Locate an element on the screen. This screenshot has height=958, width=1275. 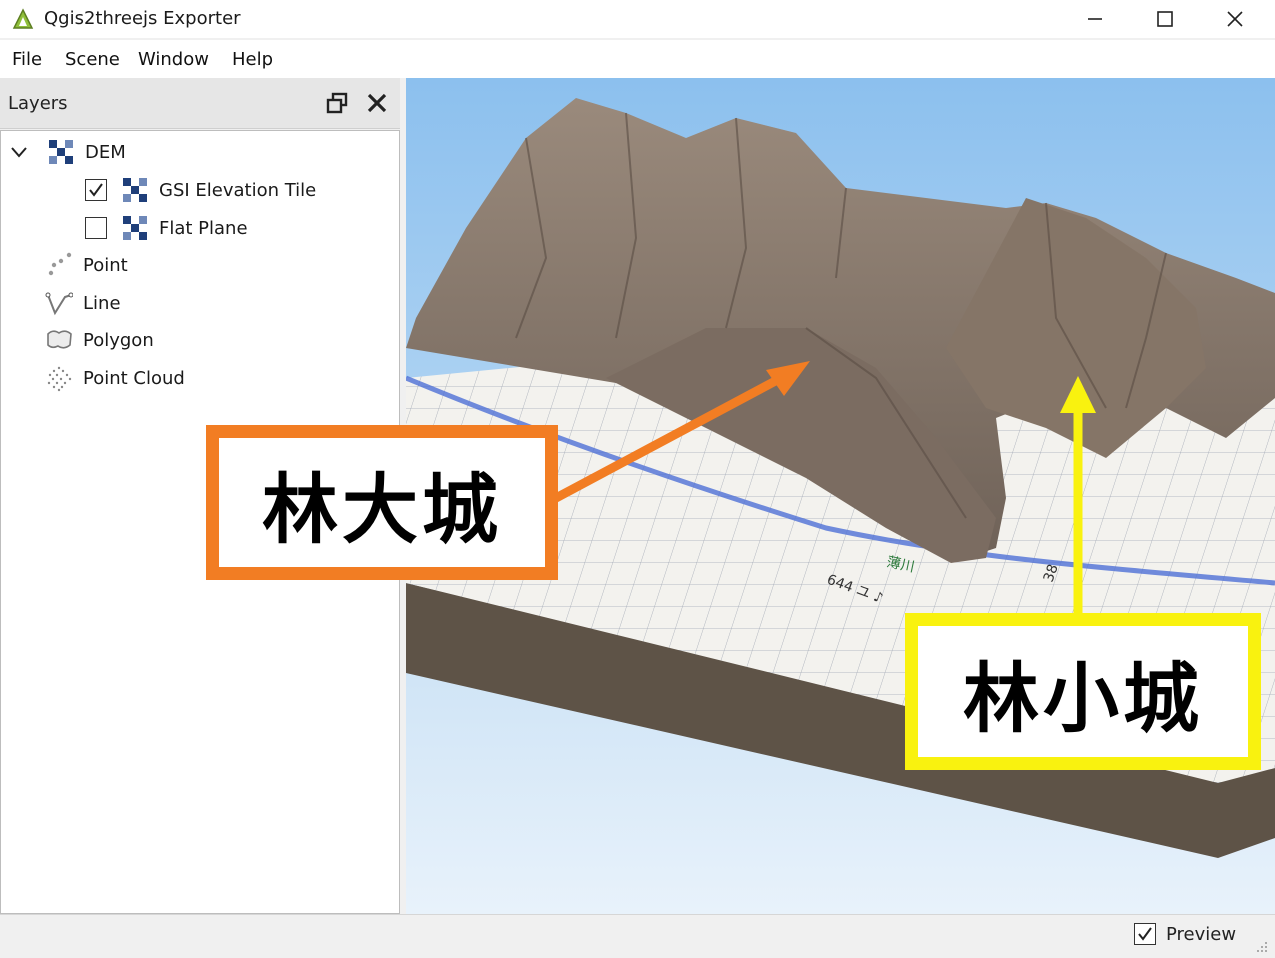
tree-item-flat-plane: Flat Plane is located at coordinates (166, 228).